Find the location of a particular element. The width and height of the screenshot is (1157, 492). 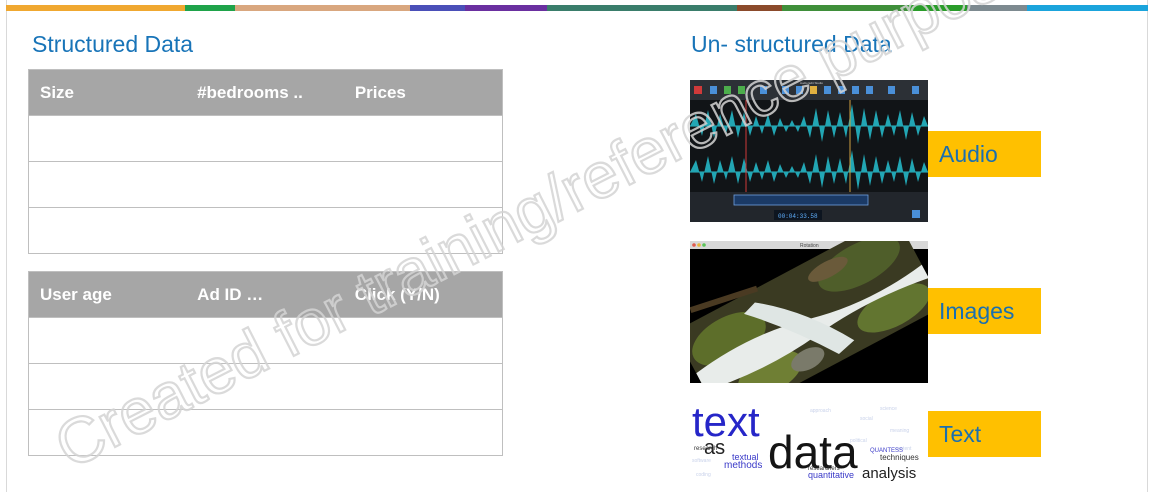

audio-app-title: Audio Edit Studio is located at coordinates (811, 83).